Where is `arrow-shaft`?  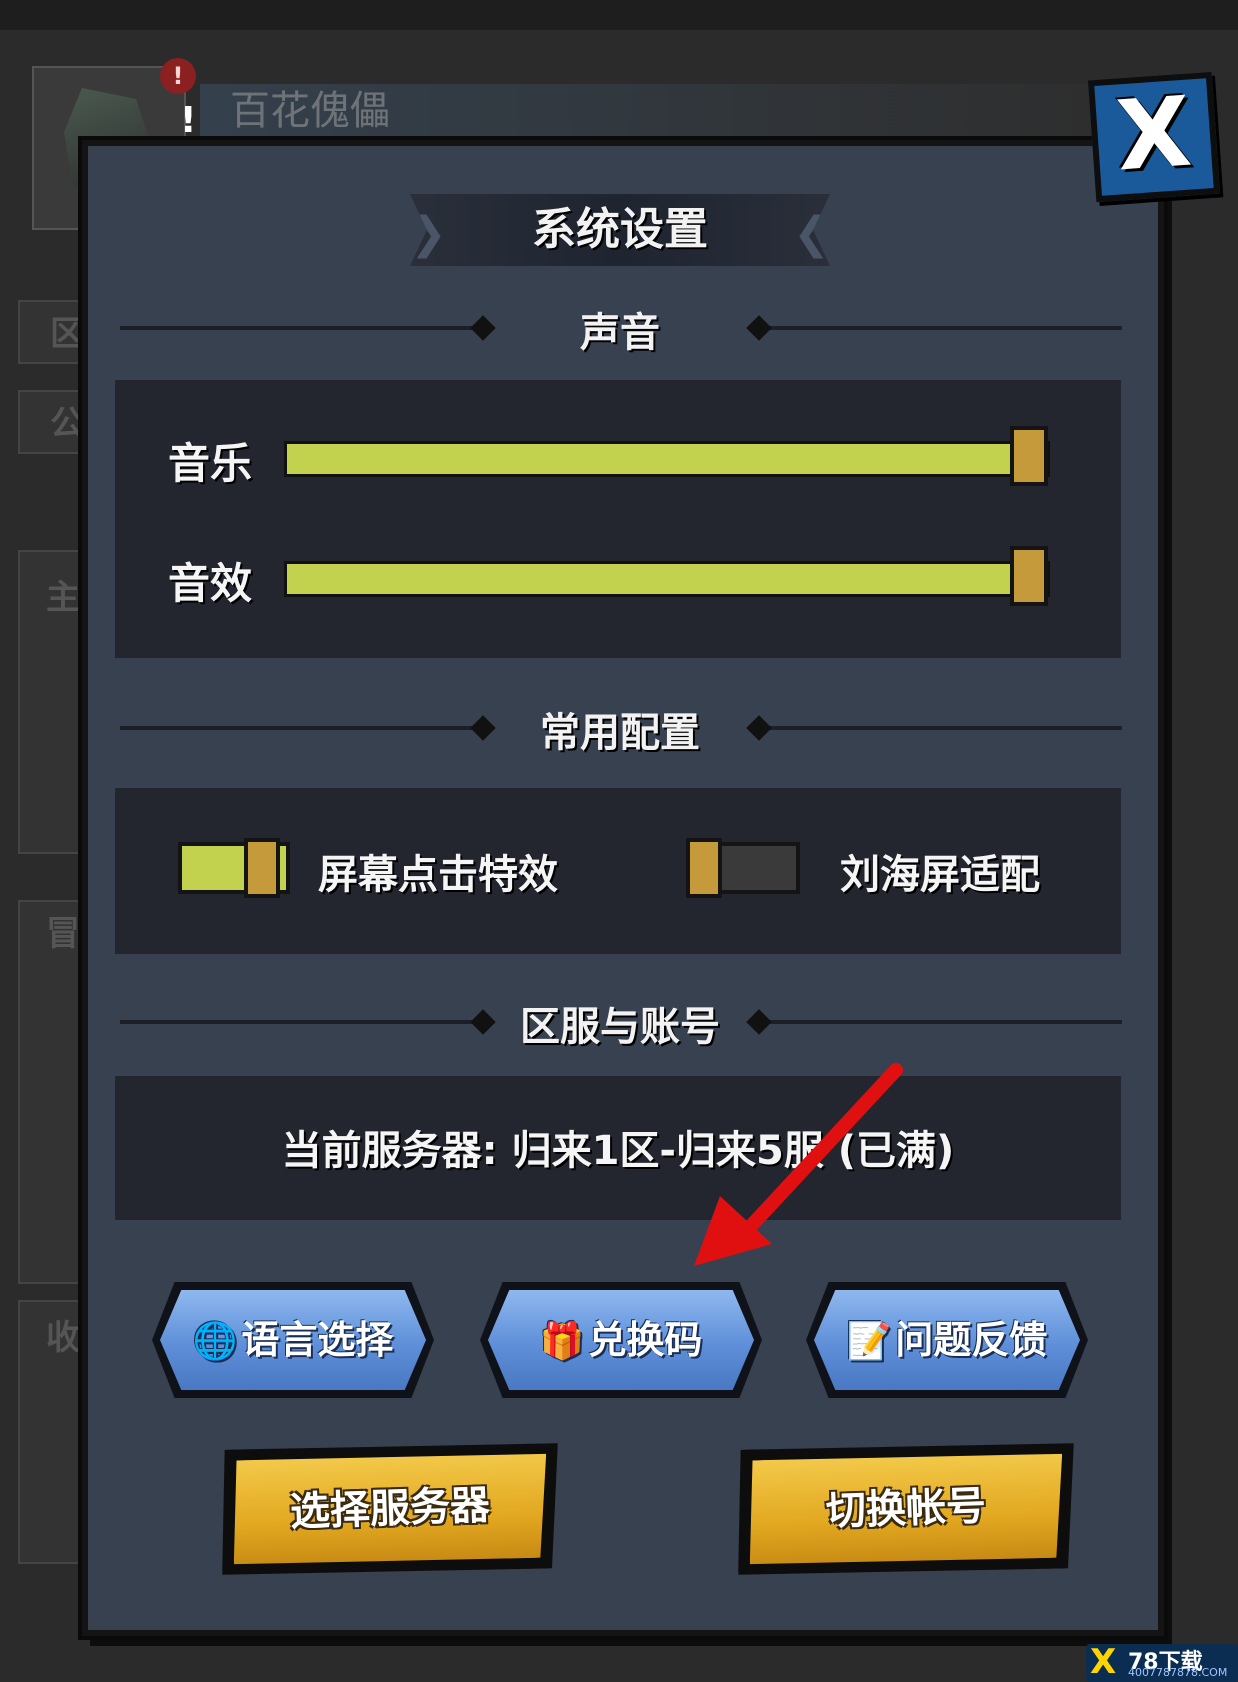 arrow-shaft is located at coordinates (817, 1155).